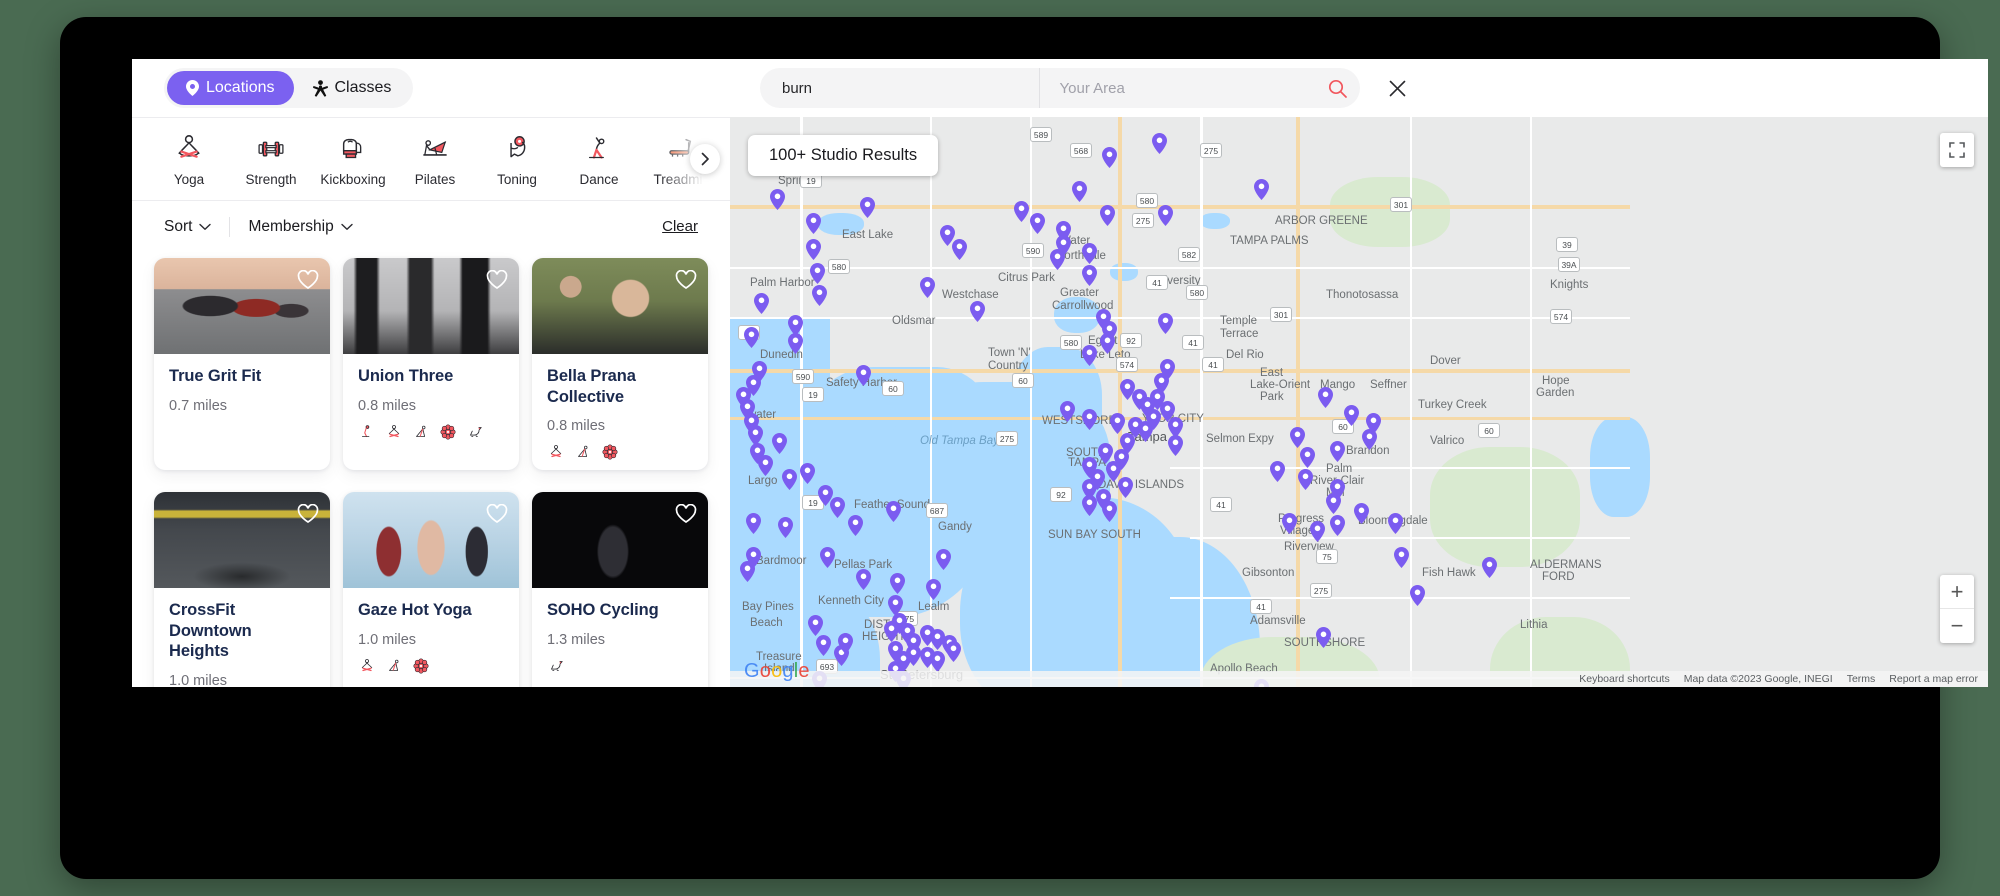 This screenshot has height=896, width=2000. I want to click on membership-dropdown: Membership, so click(300, 227).